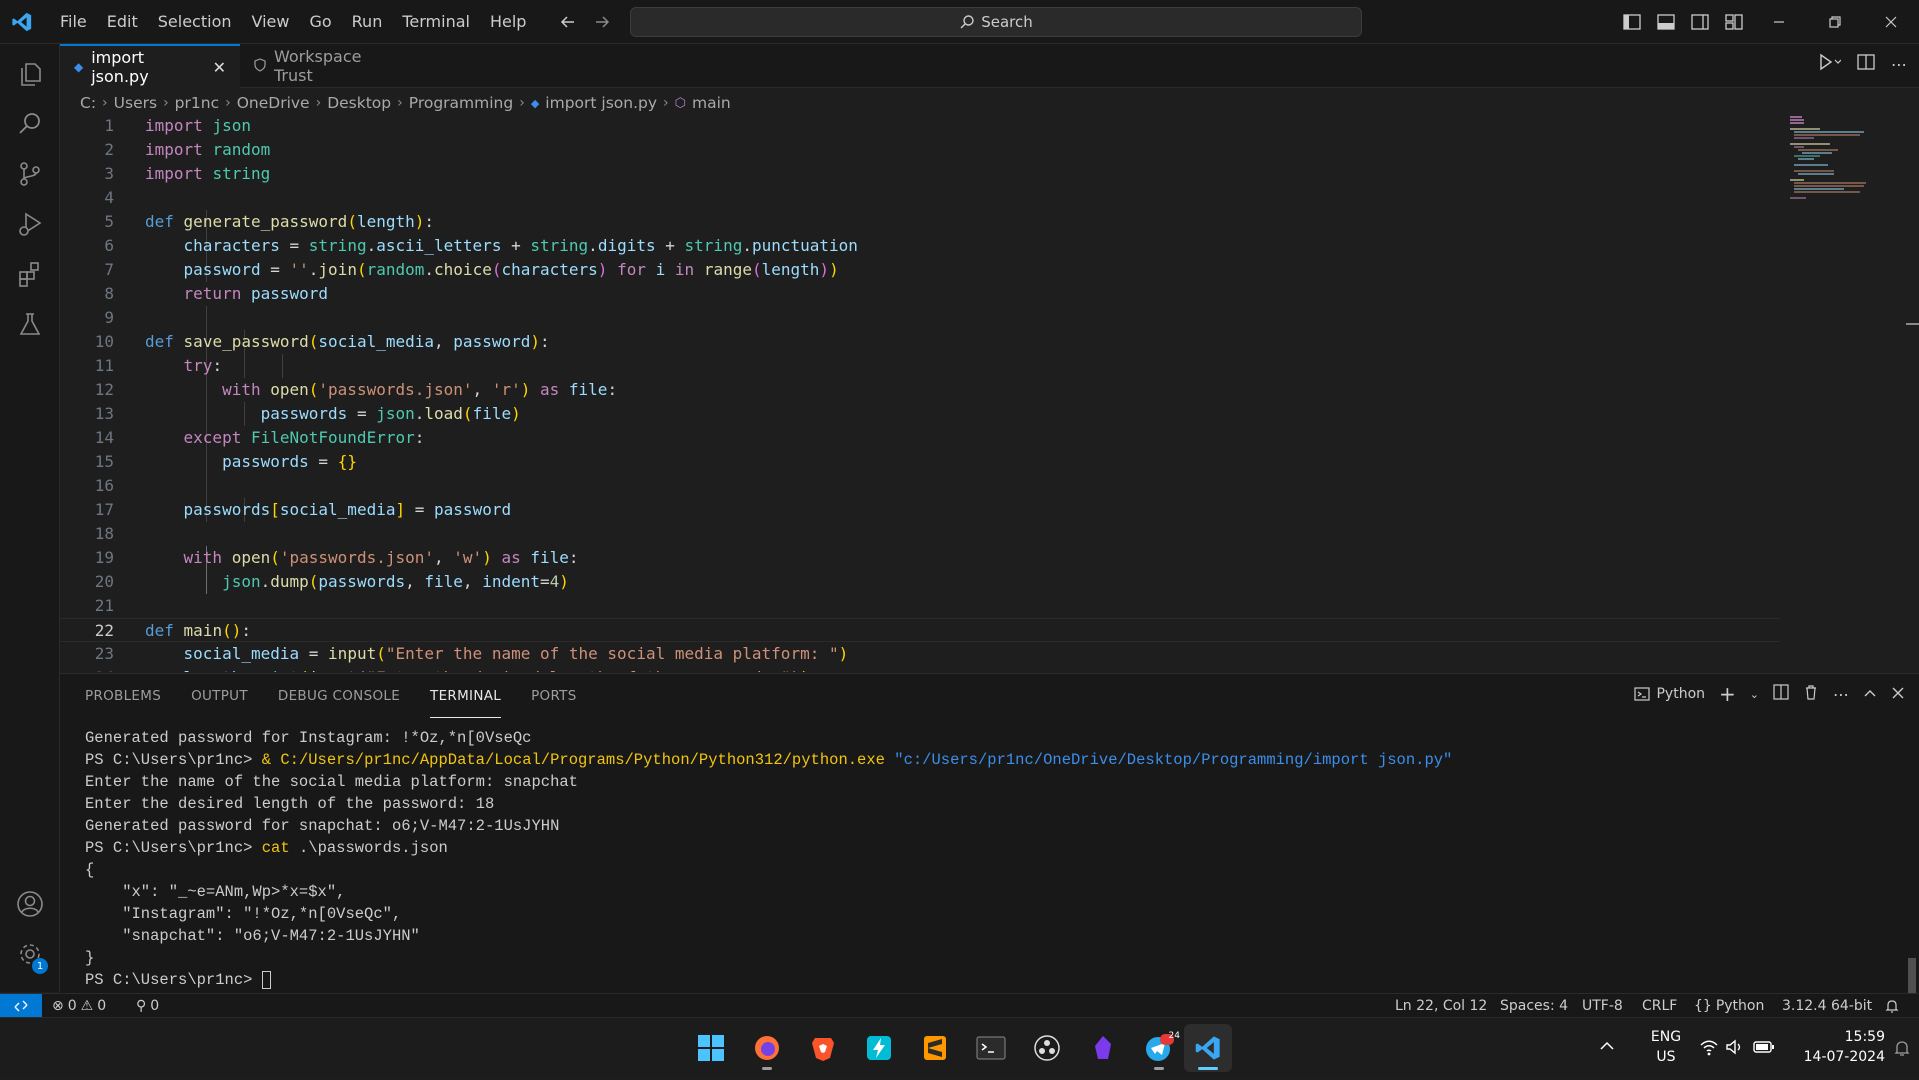  I want to click on menu-terminal: Terminal, so click(436, 22).